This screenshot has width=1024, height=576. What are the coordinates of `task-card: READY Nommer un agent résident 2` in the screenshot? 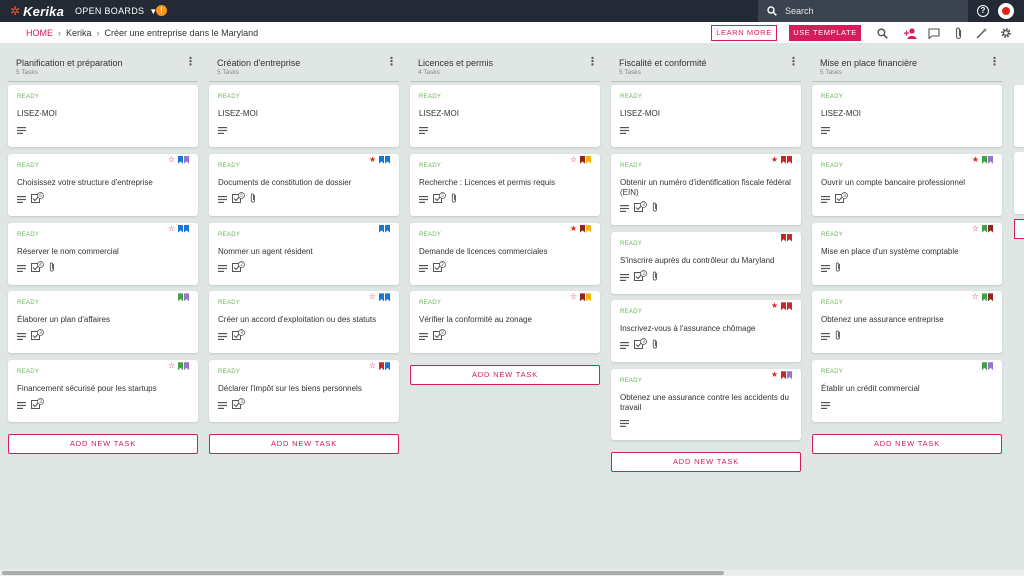 It's located at (304, 253).